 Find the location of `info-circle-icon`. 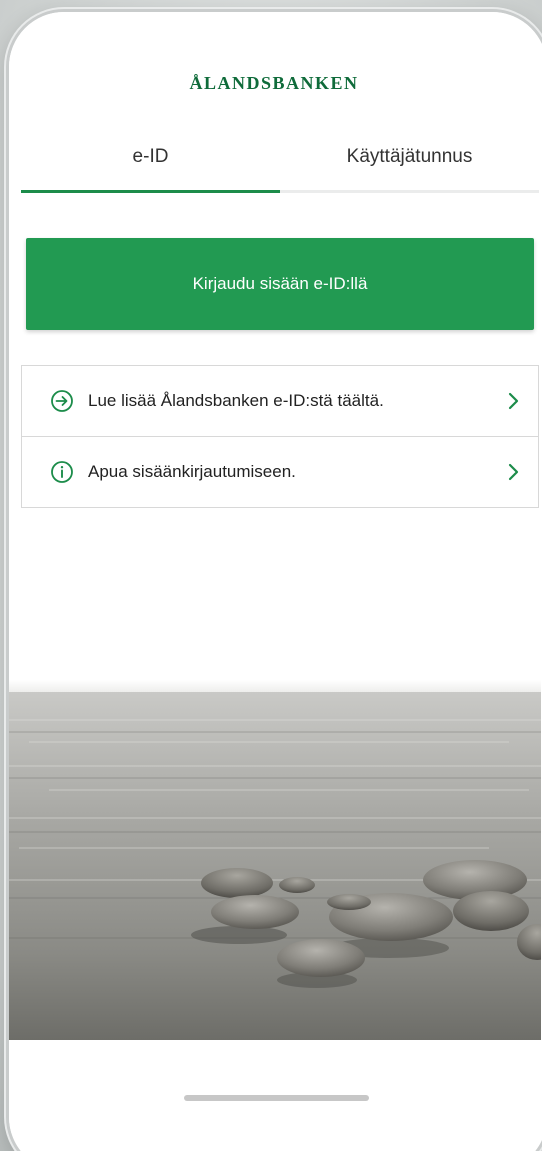

info-circle-icon is located at coordinates (62, 472).